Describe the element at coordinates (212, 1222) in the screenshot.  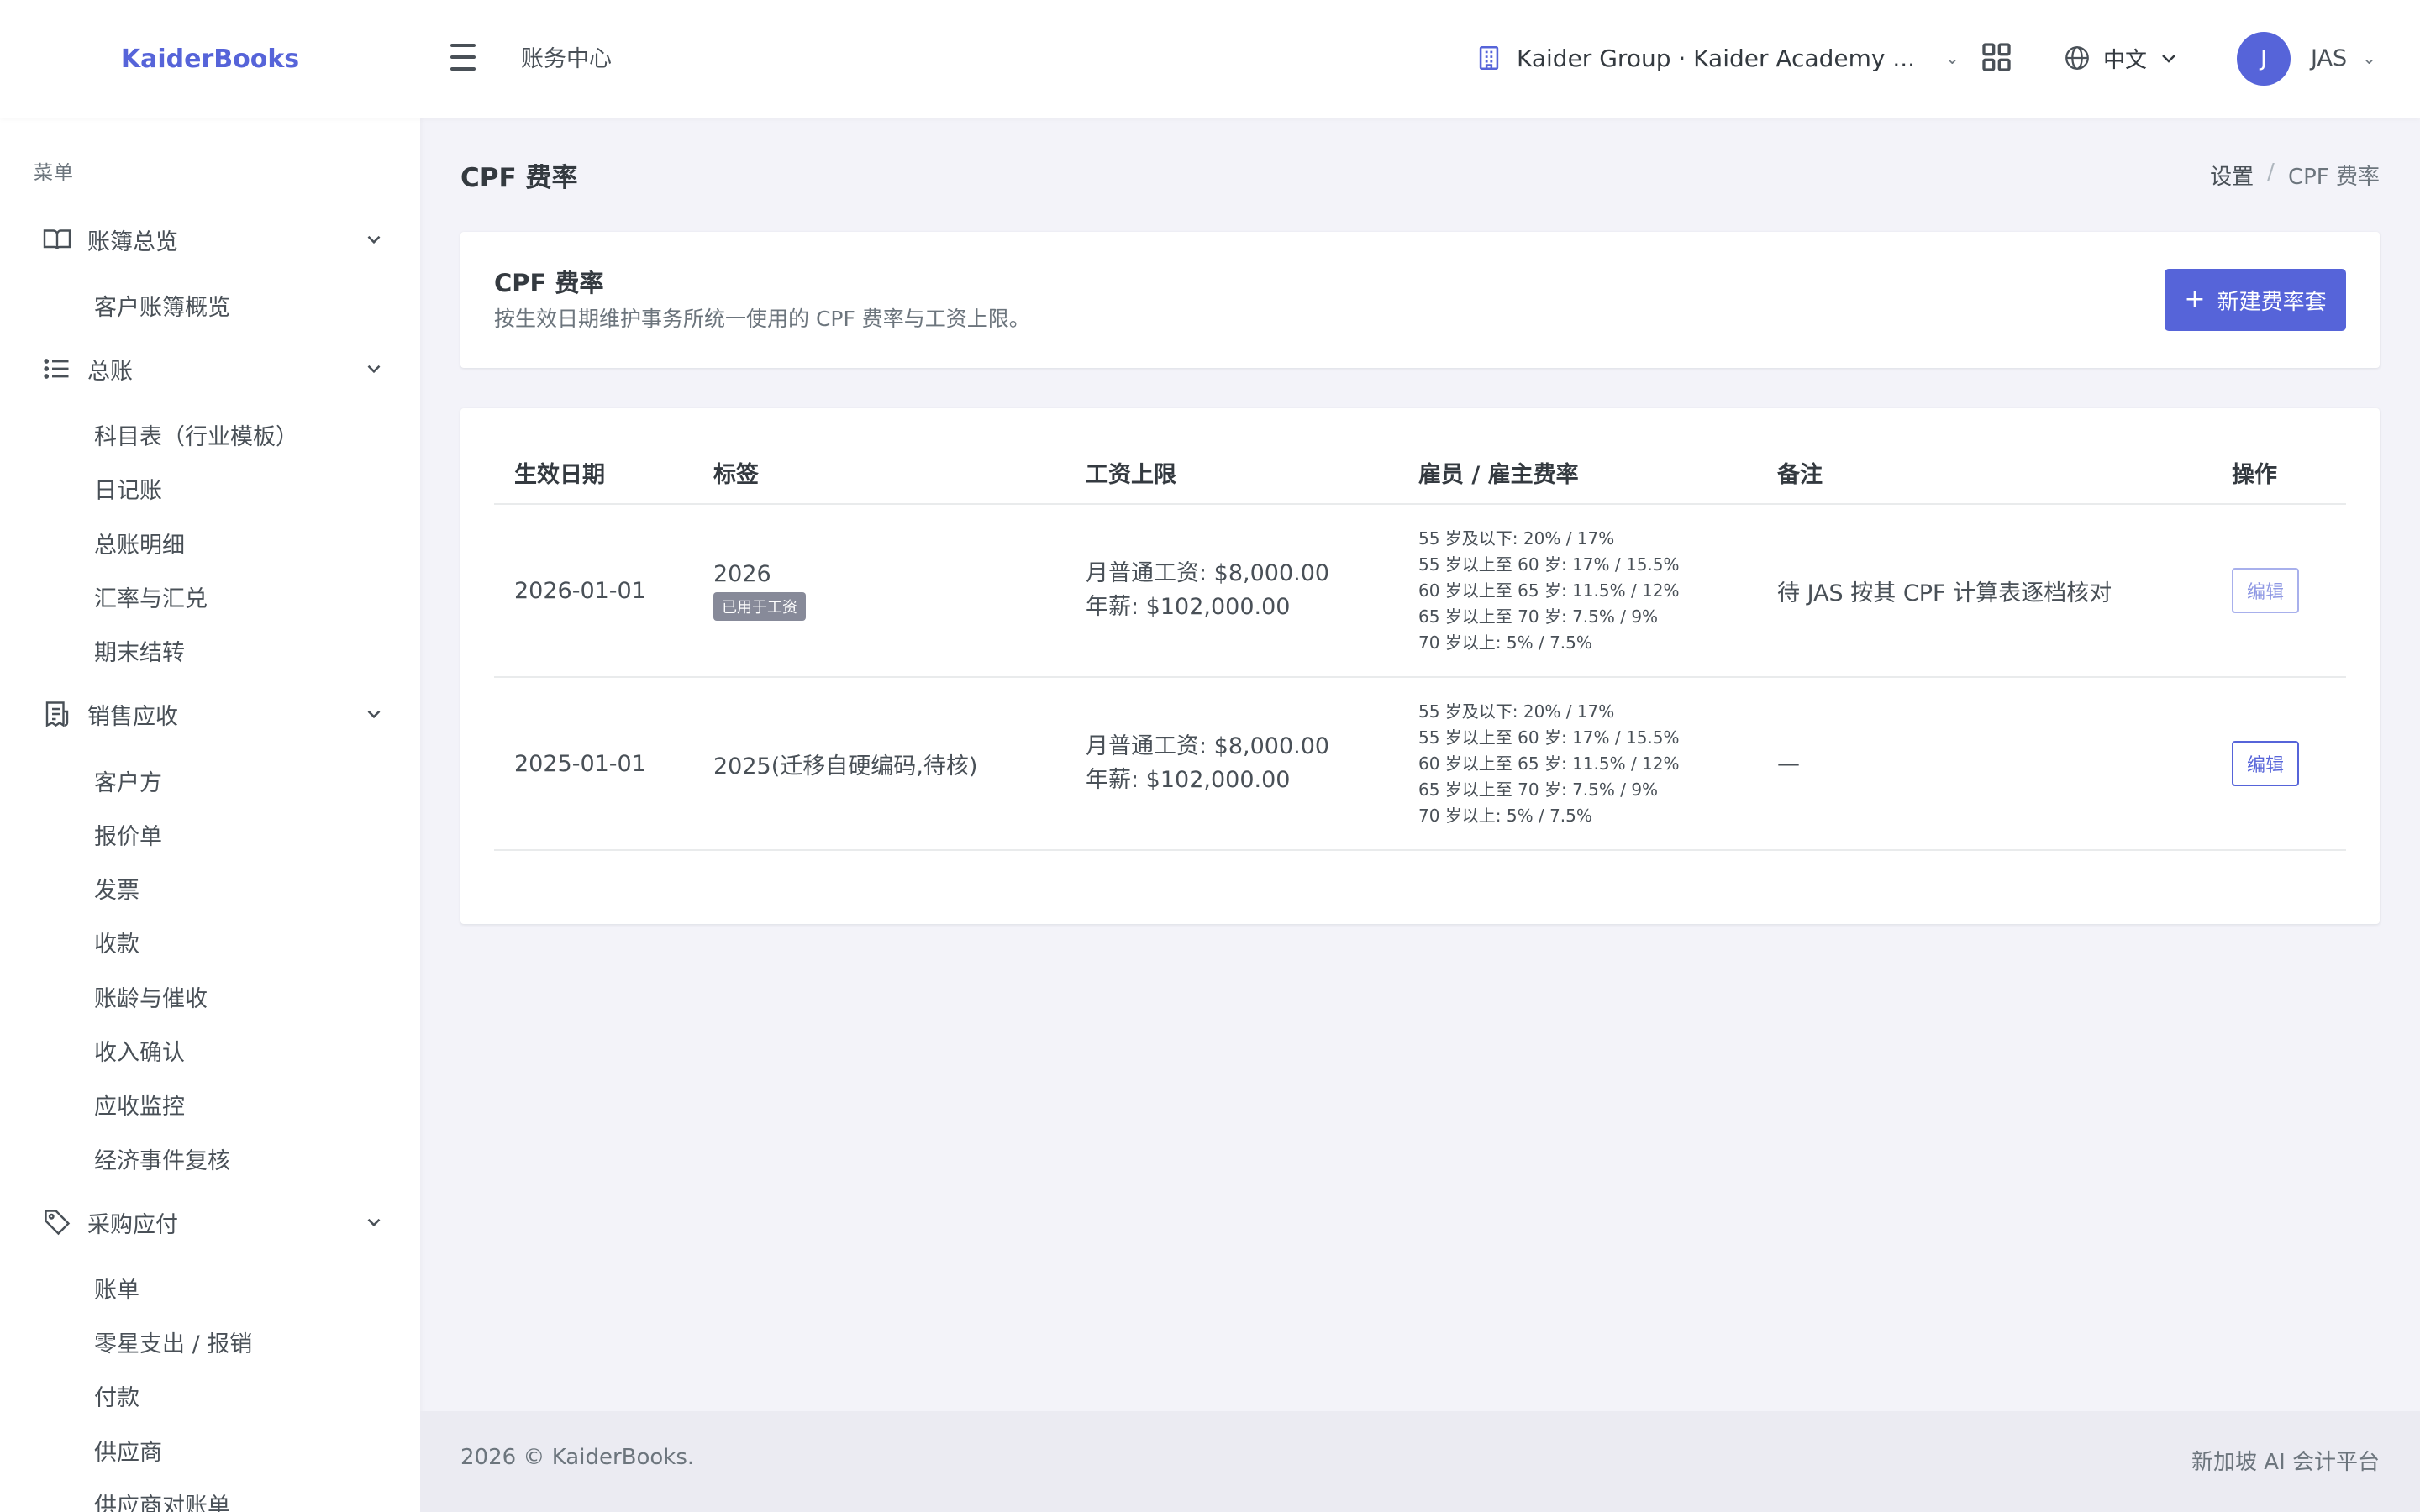
I see `sidebar-section-purchase-ap: 采购应付` at that location.